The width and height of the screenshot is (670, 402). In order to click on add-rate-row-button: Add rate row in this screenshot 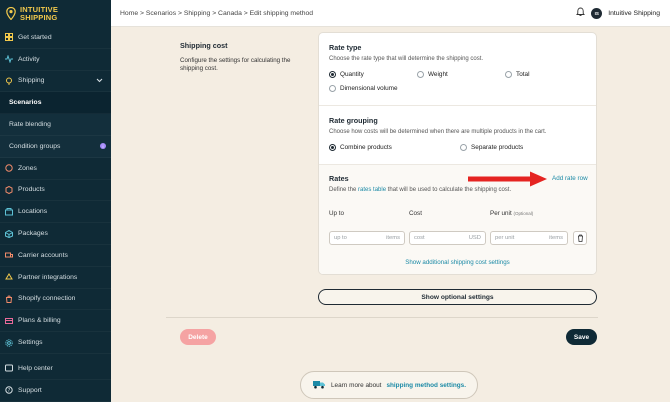, I will do `click(570, 178)`.